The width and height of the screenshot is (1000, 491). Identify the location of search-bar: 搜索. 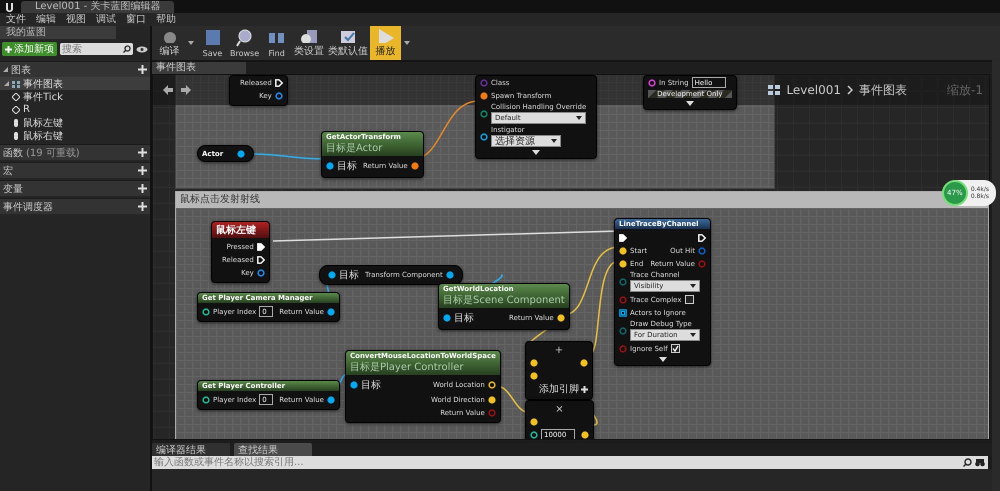
(96, 49).